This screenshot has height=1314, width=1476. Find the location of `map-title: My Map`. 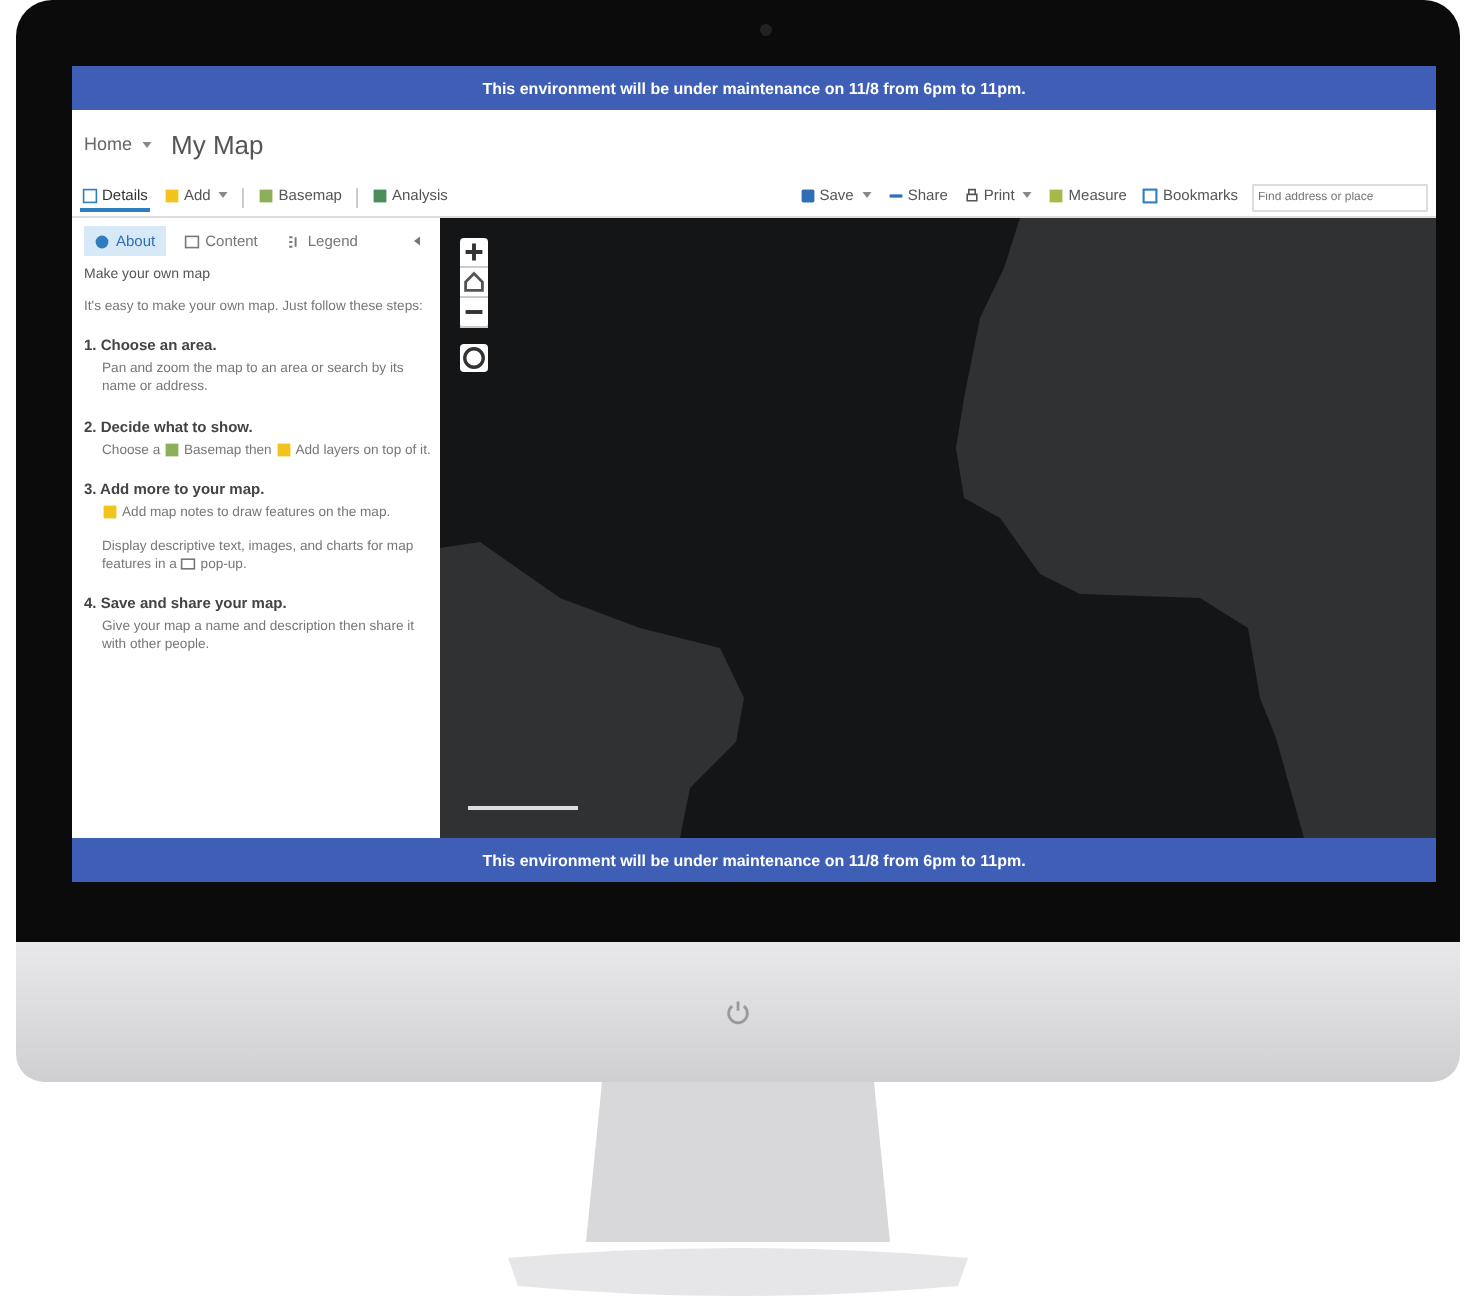

map-title: My Map is located at coordinates (217, 144).